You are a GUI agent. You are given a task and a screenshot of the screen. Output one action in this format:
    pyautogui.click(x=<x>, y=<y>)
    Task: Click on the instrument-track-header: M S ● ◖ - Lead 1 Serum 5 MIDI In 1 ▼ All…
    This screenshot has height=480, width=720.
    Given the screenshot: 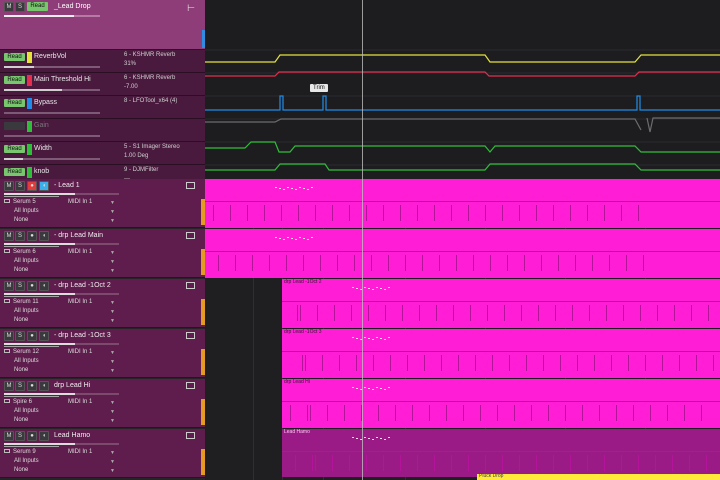 What is the action you would take?
    pyautogui.click(x=102, y=203)
    